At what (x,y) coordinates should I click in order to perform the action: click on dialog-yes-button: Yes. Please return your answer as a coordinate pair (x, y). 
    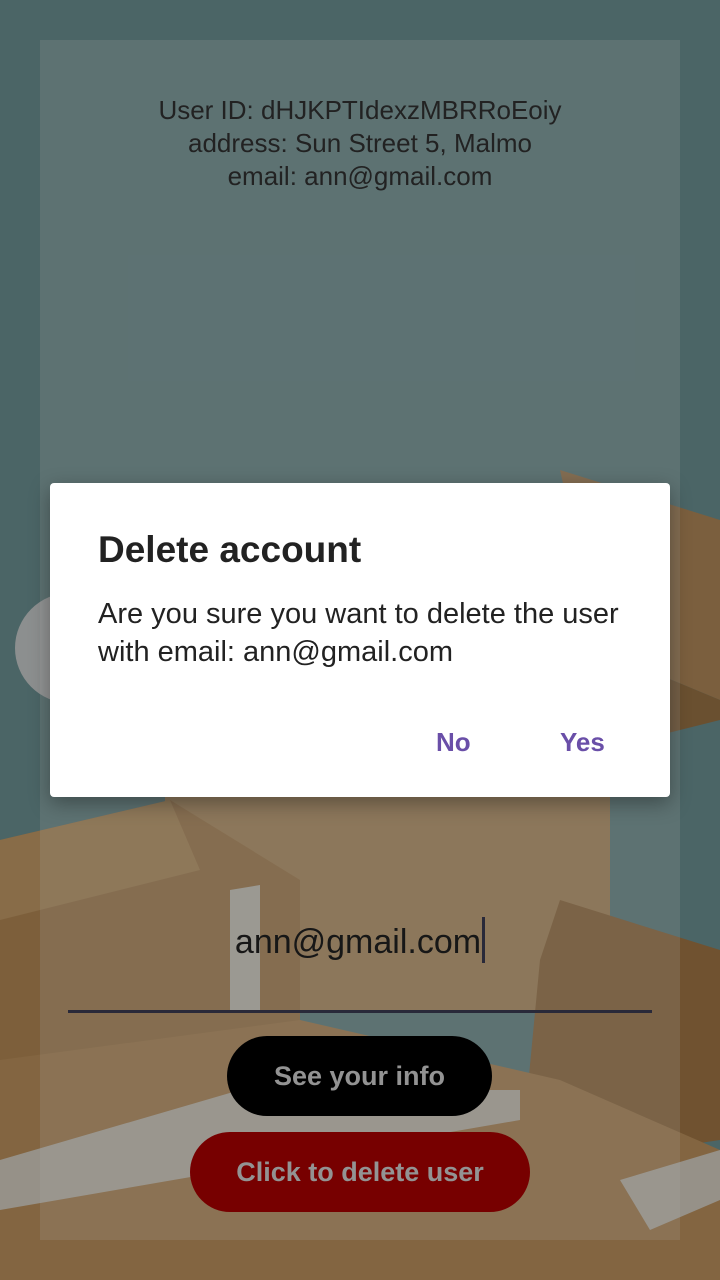
    Looking at the image, I should click on (582, 742).